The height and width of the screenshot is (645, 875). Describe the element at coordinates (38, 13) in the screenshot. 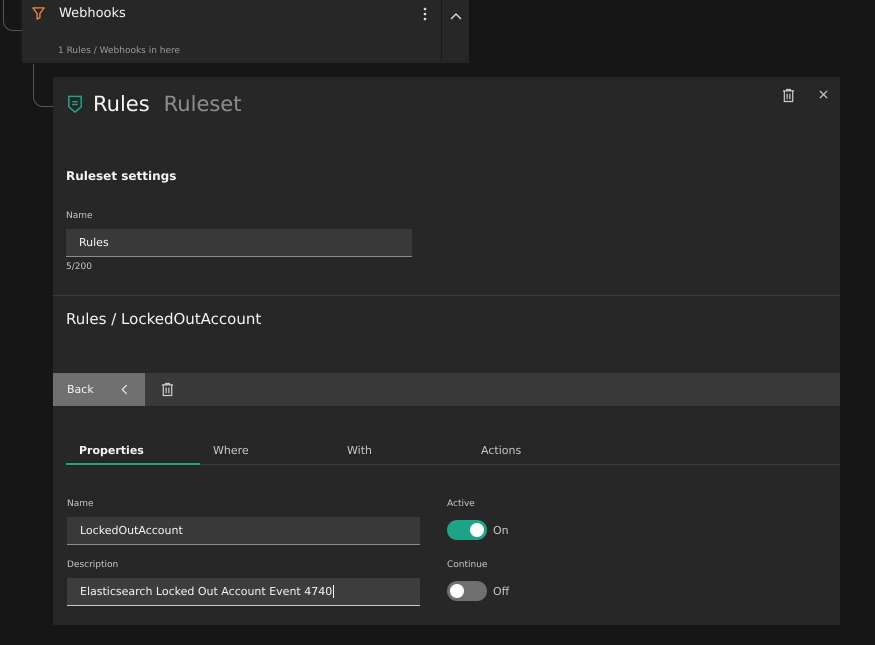

I see `funnel-icon` at that location.